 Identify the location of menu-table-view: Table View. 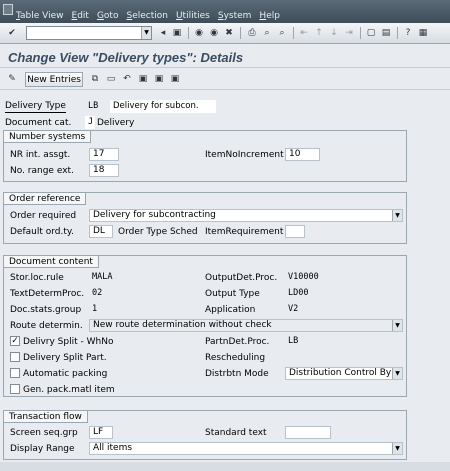
(40, 16).